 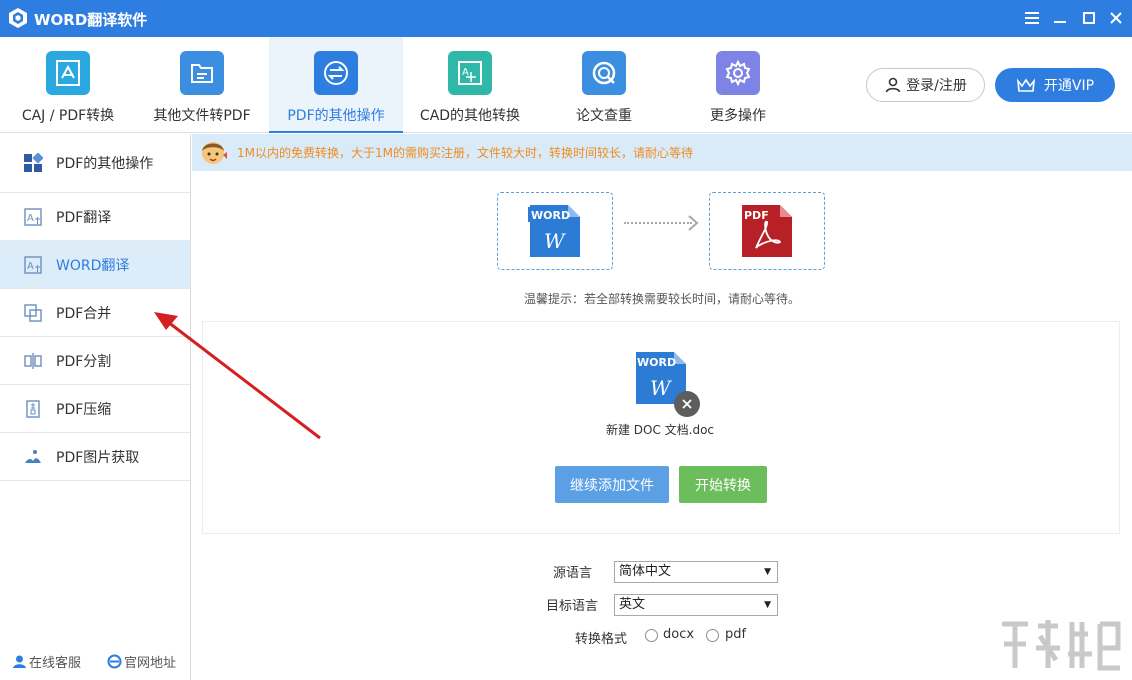 What do you see at coordinates (696, 572) in the screenshot?
I see `source-language-select: 简体中文 ▼` at bounding box center [696, 572].